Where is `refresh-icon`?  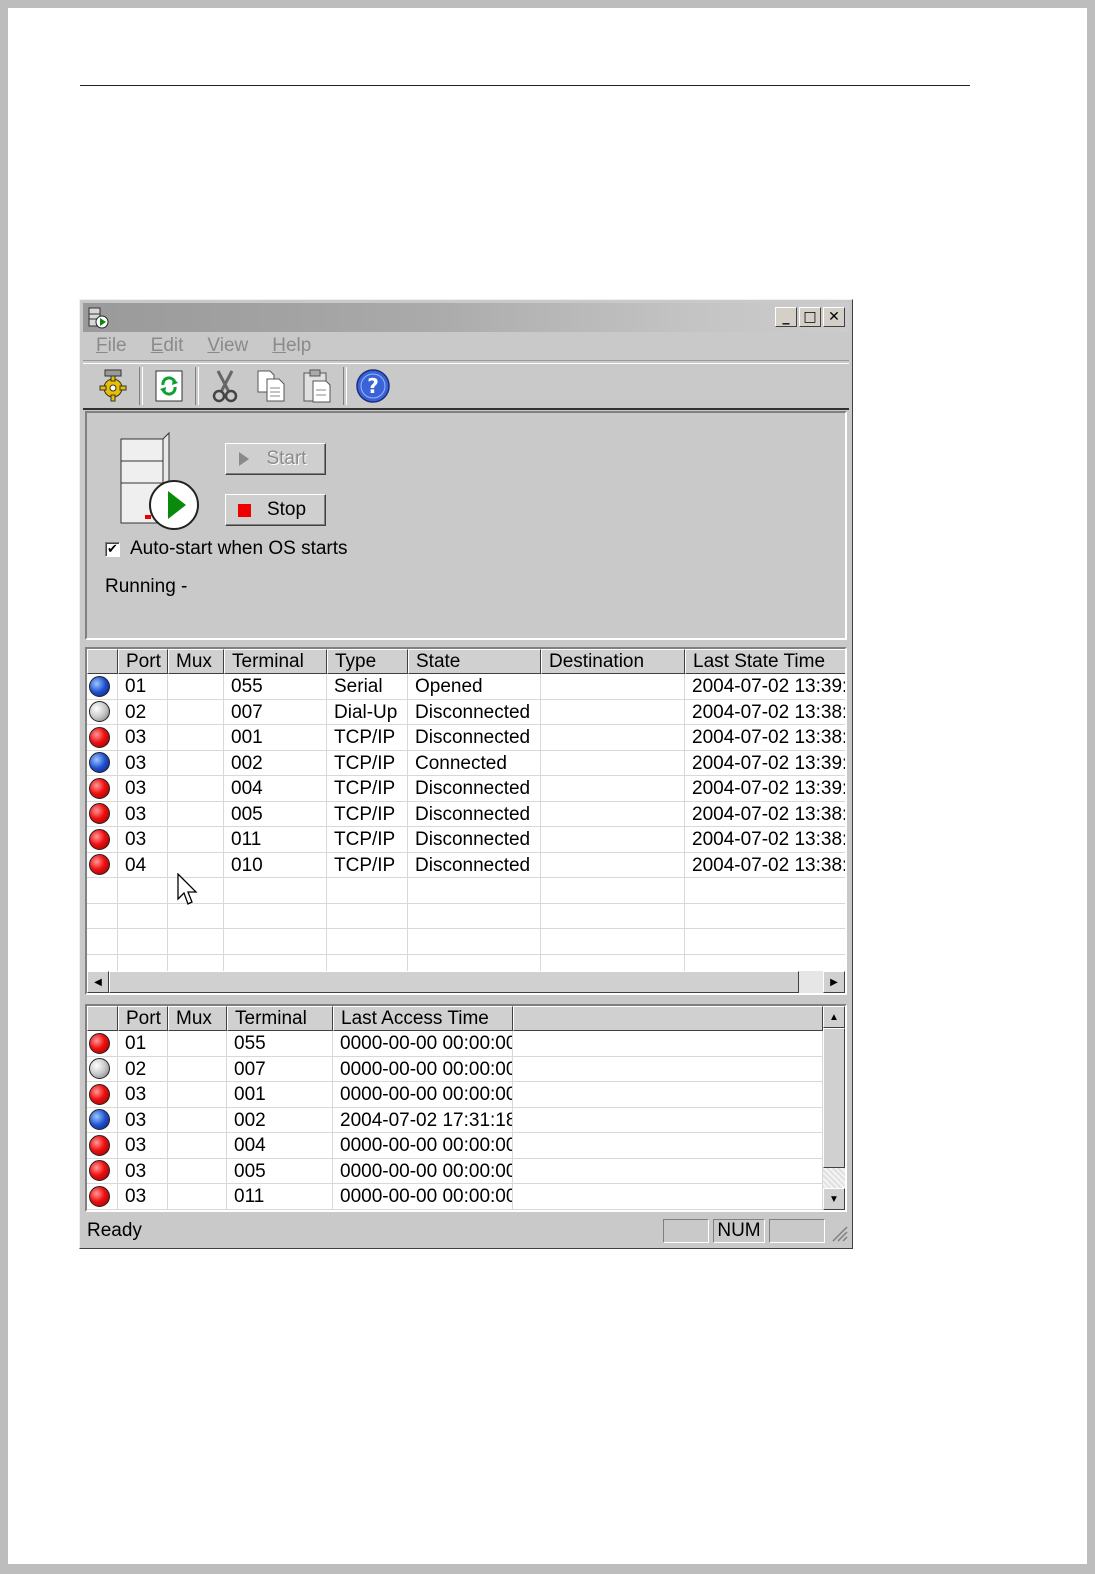
refresh-icon is located at coordinates (169, 386).